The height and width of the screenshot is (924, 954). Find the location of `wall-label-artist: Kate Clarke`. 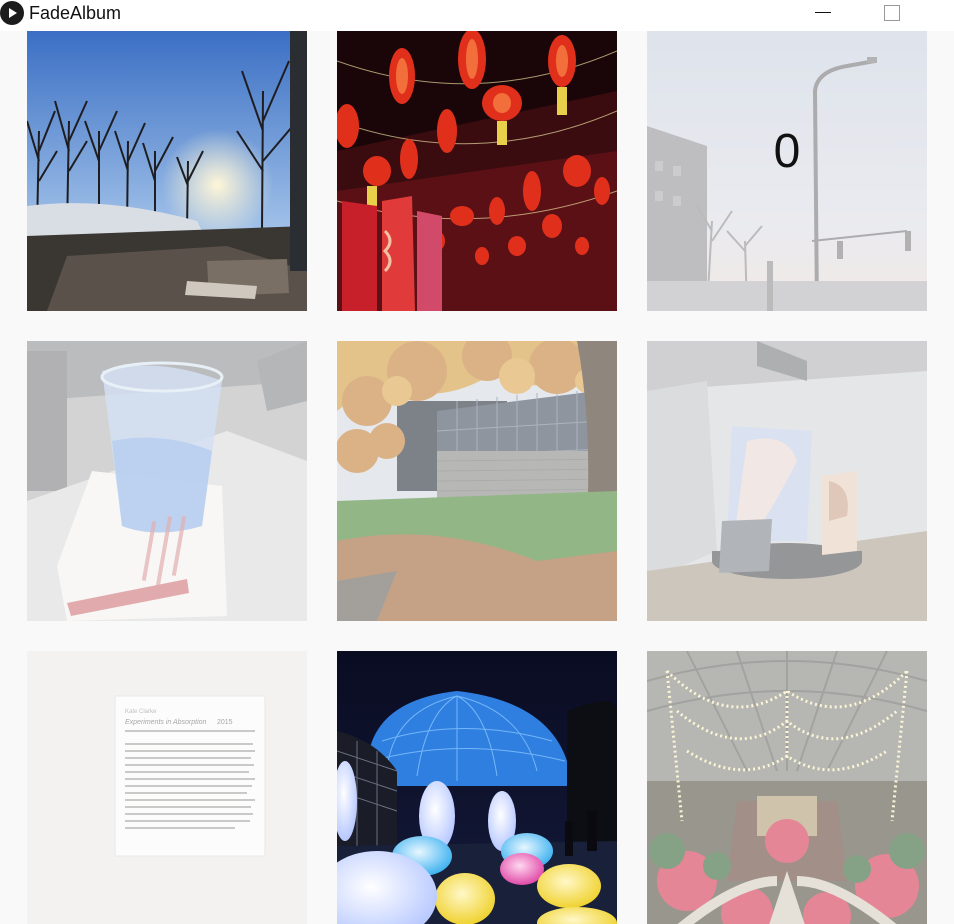

wall-label-artist: Kate Clarke is located at coordinates (141, 712).